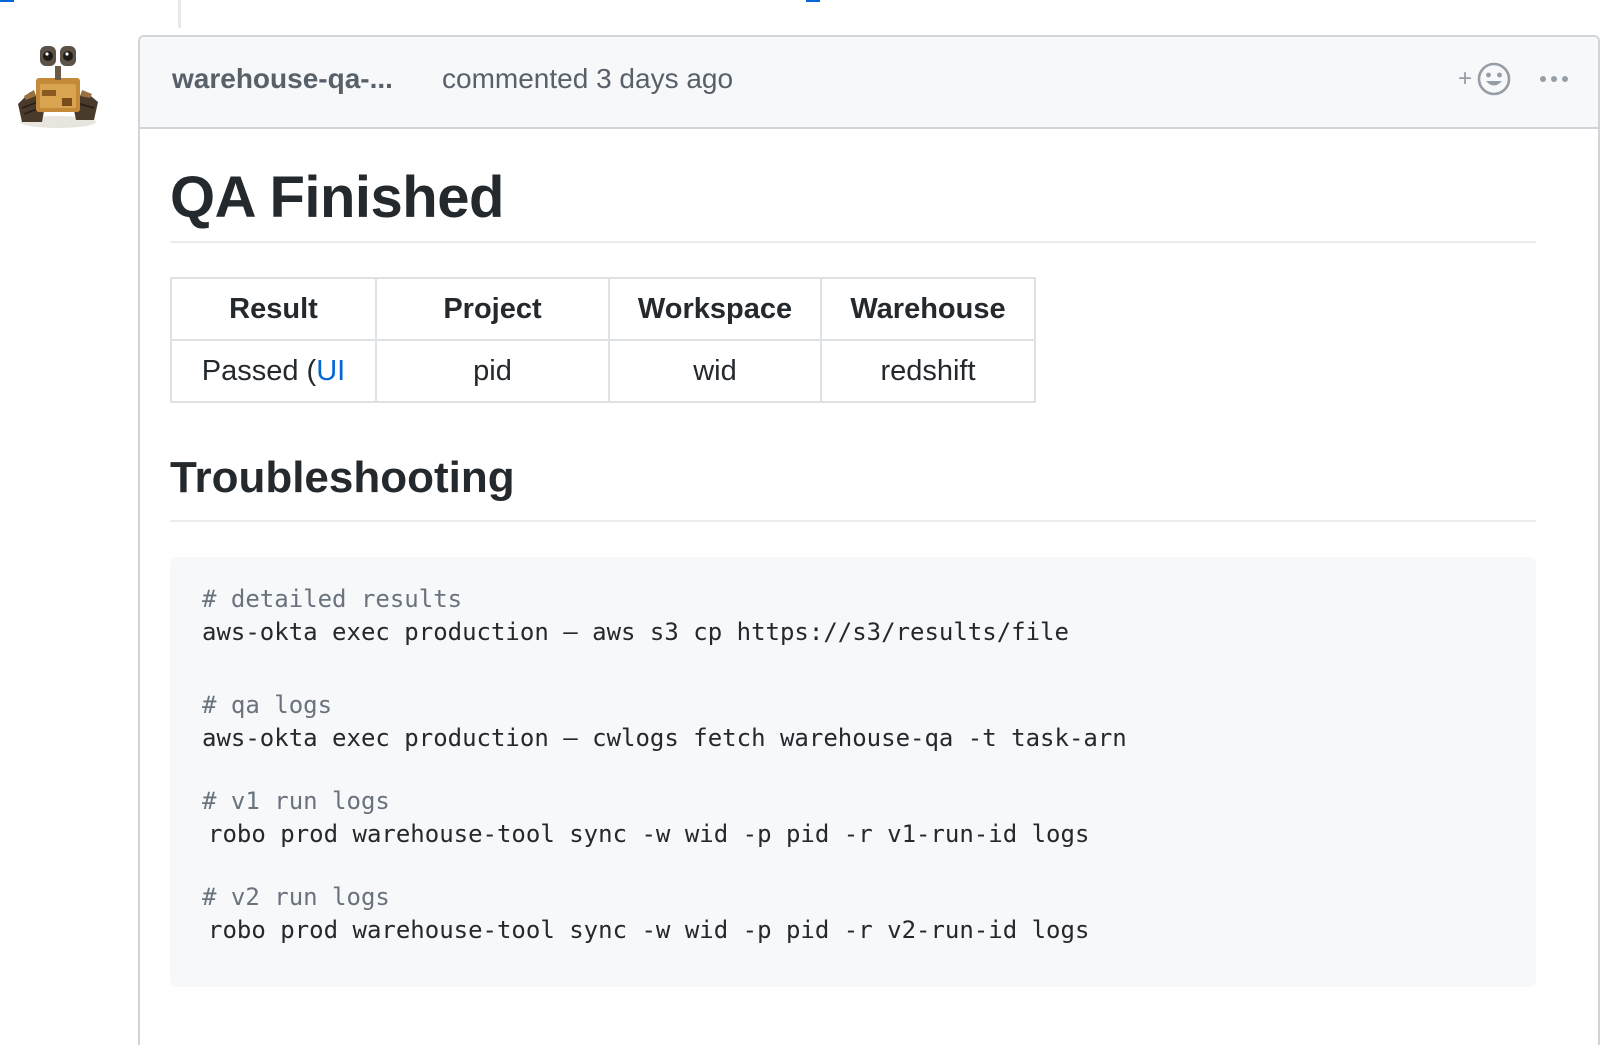  Describe the element at coordinates (587, 79) in the screenshot. I see `comment-timestamp: commented 3 days ago` at that location.